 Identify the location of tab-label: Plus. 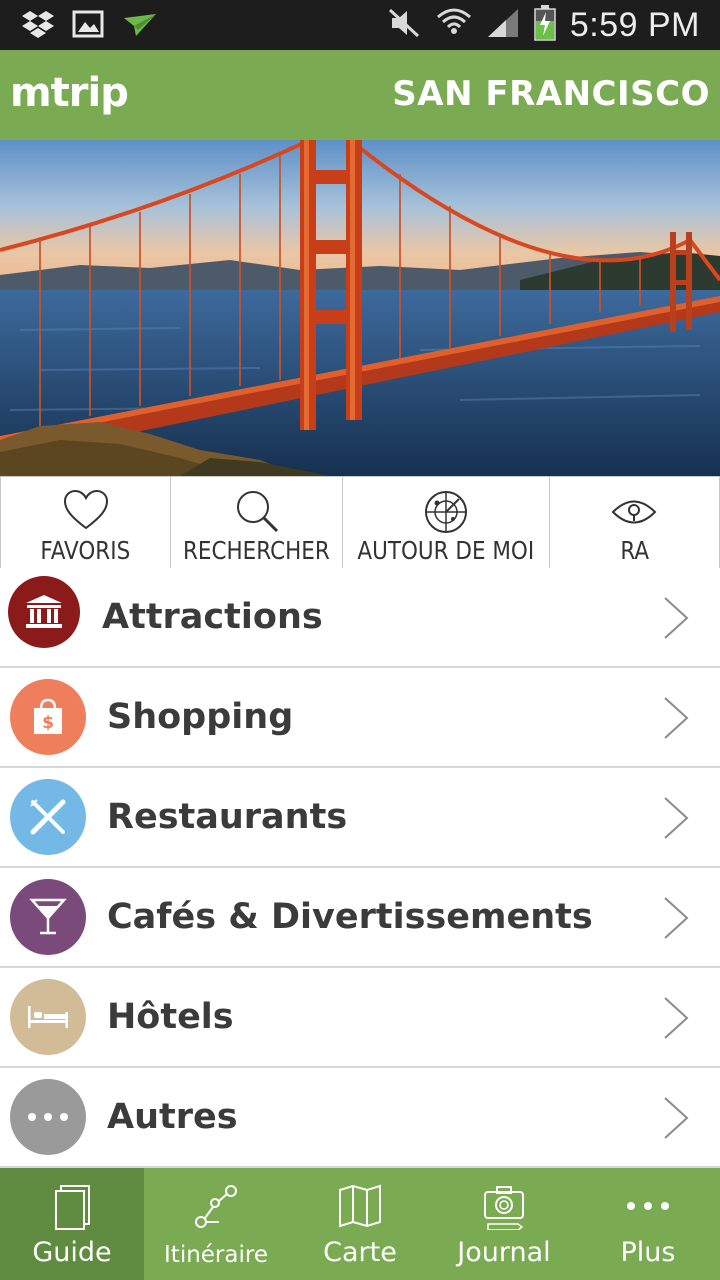
(648, 1252).